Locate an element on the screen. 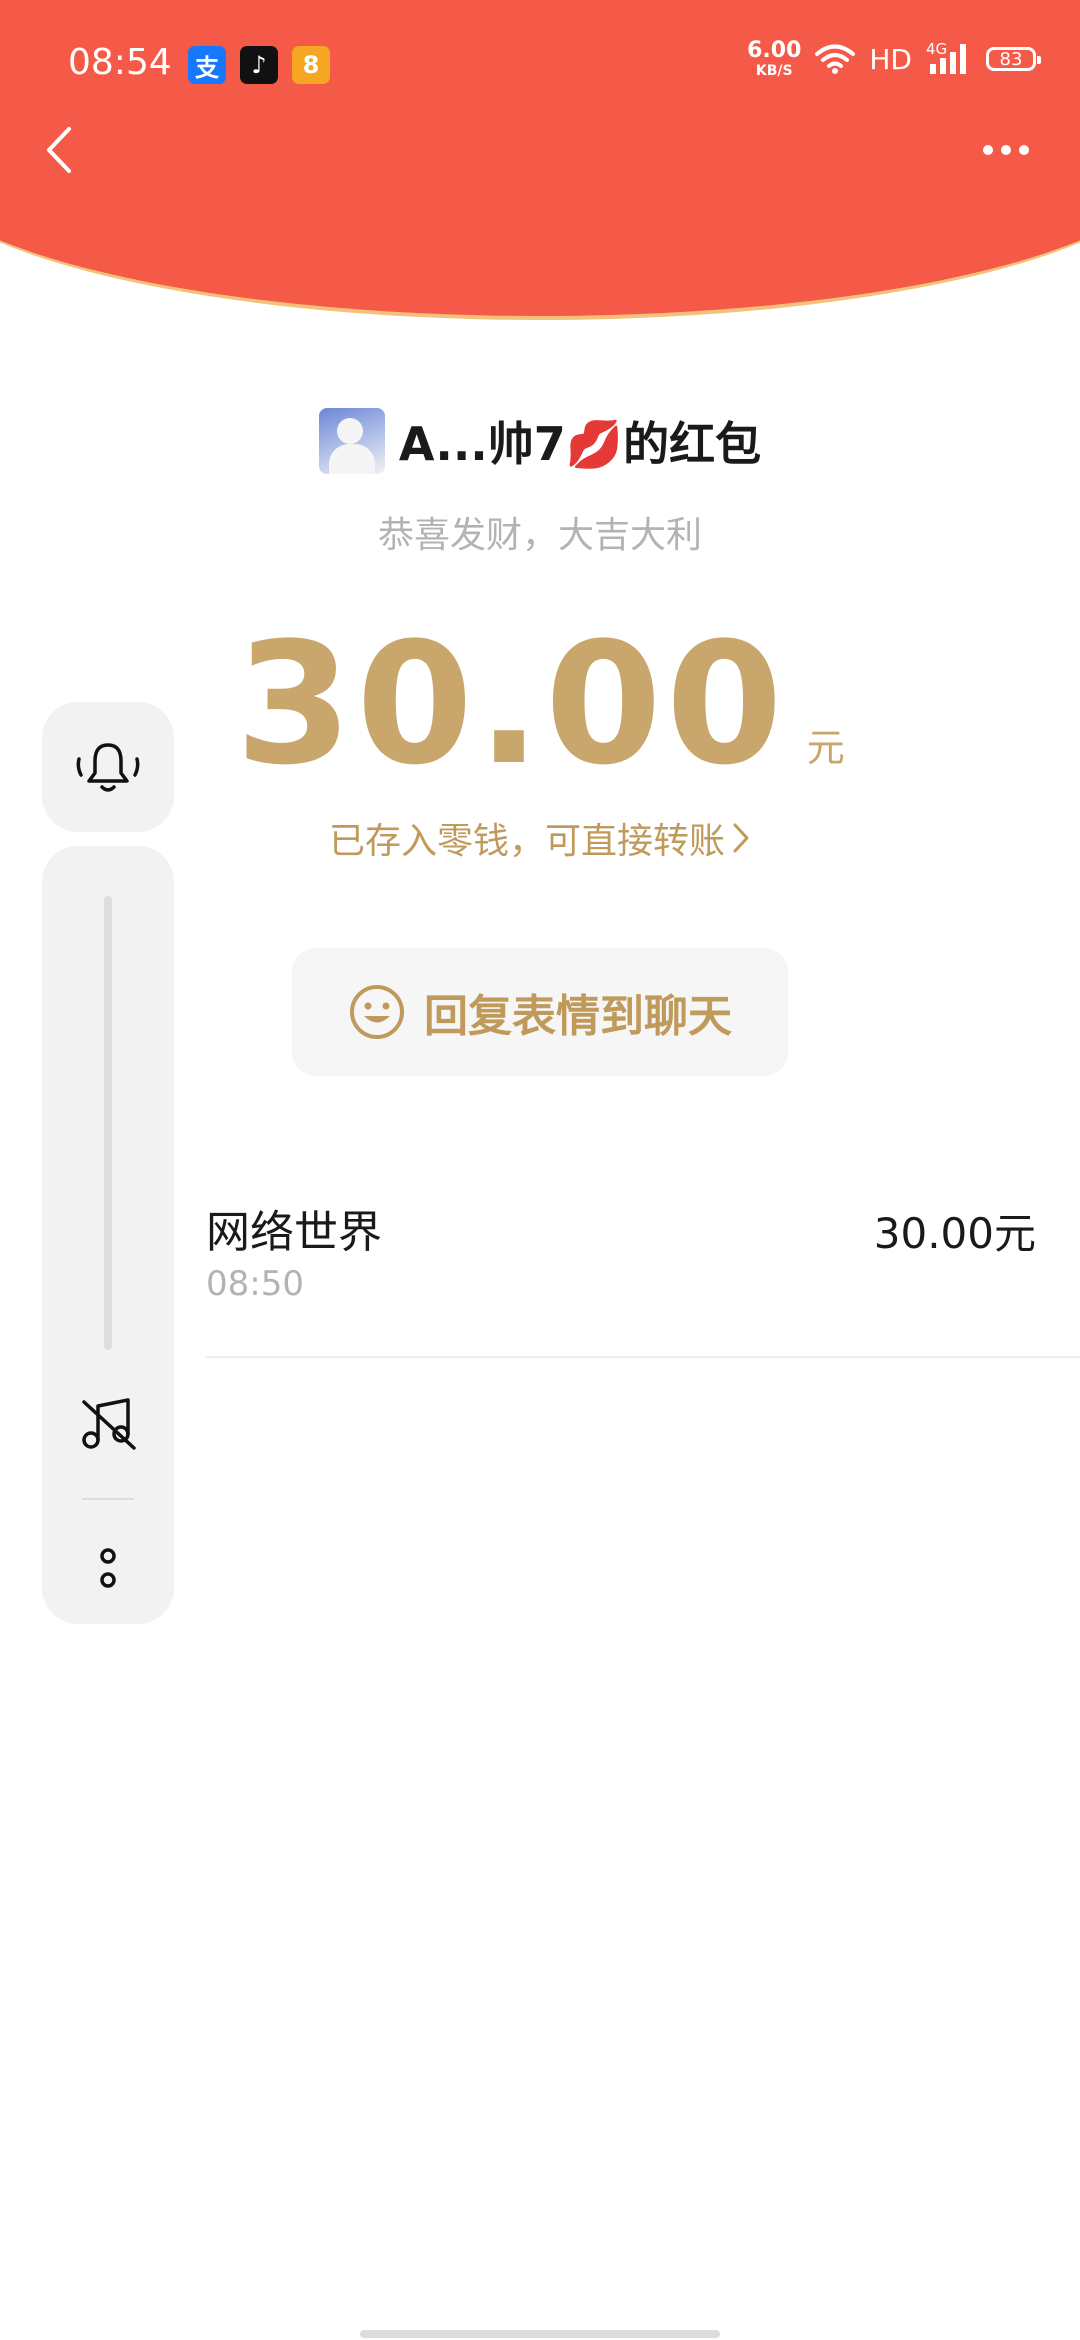  music-off-icon is located at coordinates (109, 1424).